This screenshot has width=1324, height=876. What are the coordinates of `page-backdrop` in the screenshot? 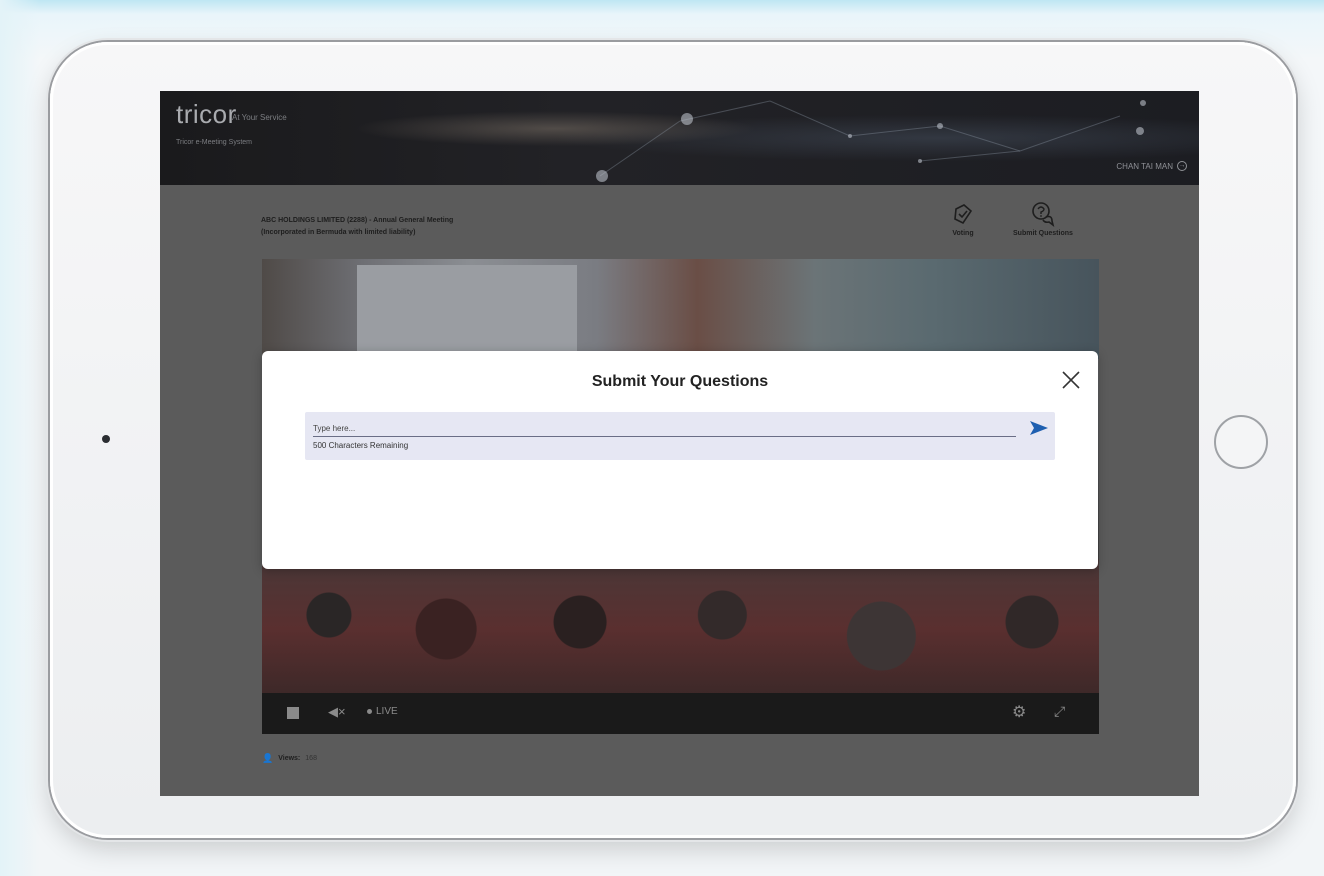 It's located at (20, 438).